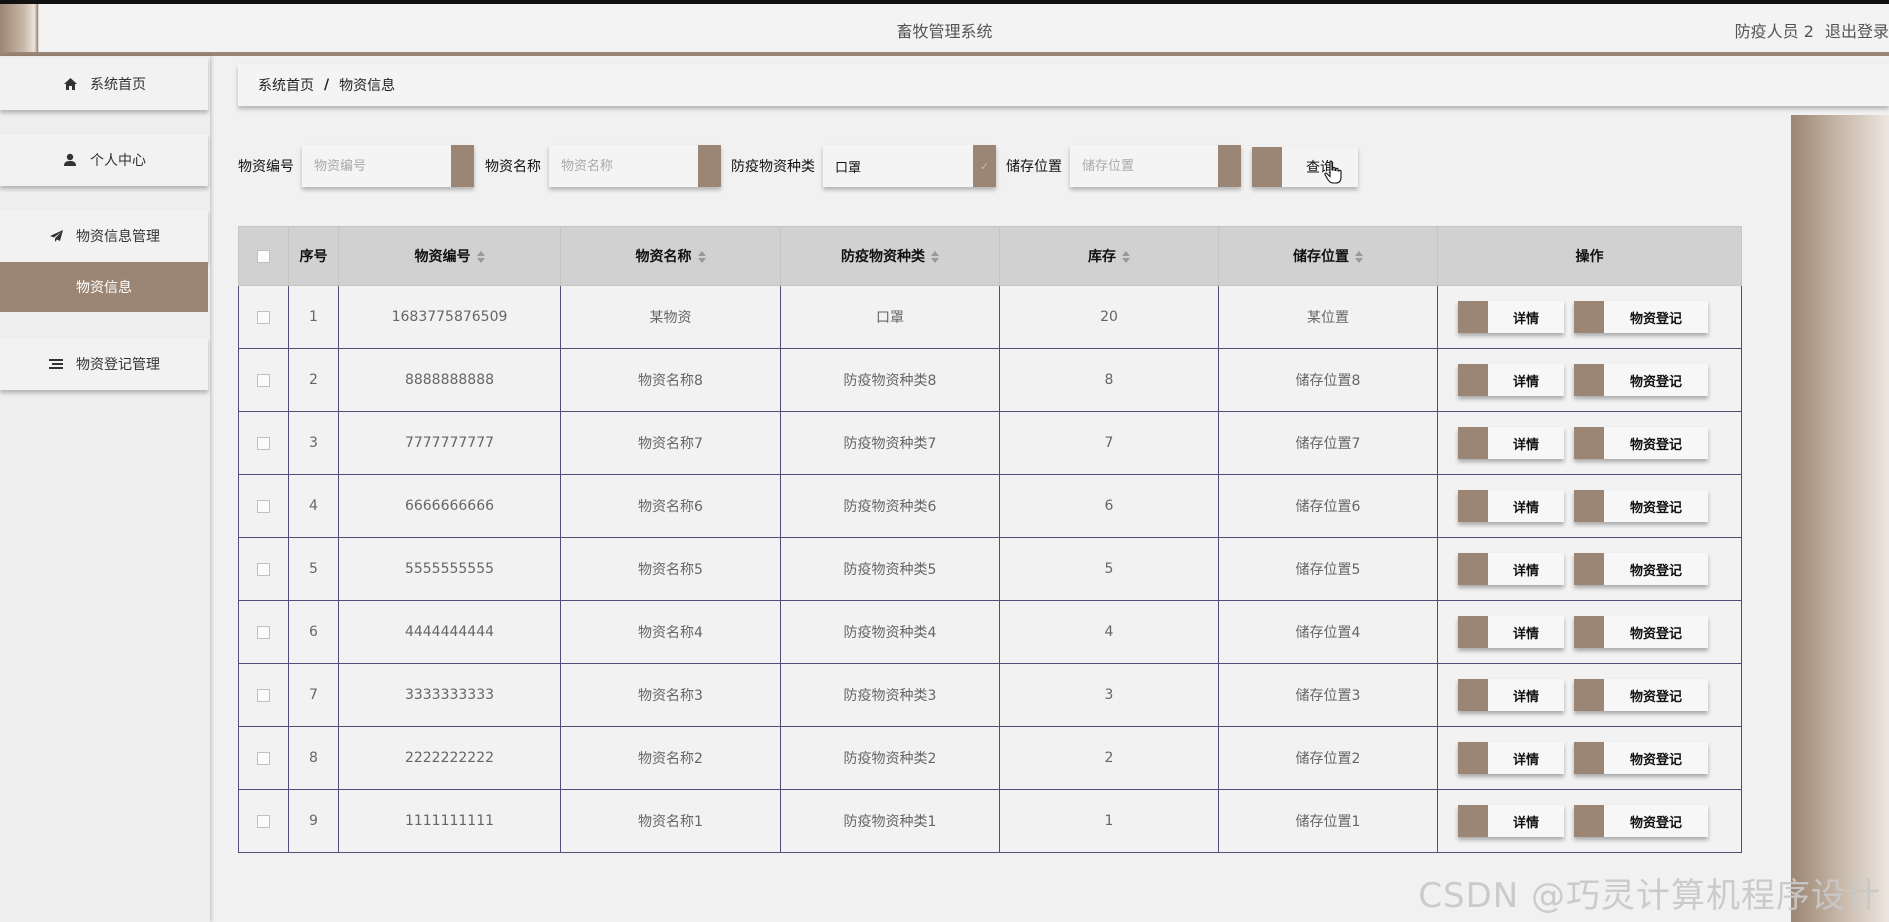  I want to click on location-label: 储存位置, so click(1034, 167).